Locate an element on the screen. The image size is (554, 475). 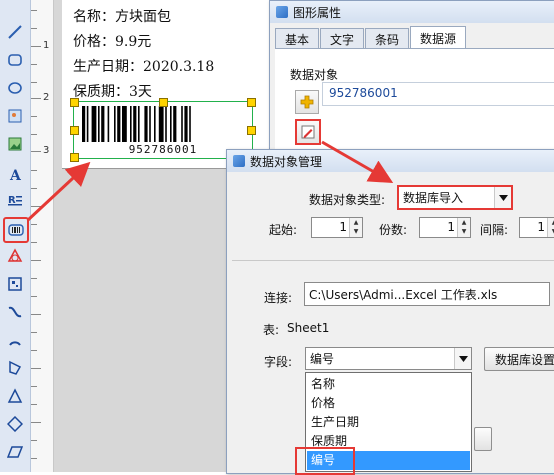
interval-stepper: 1 ▲▼ is located at coordinates (536, 227).